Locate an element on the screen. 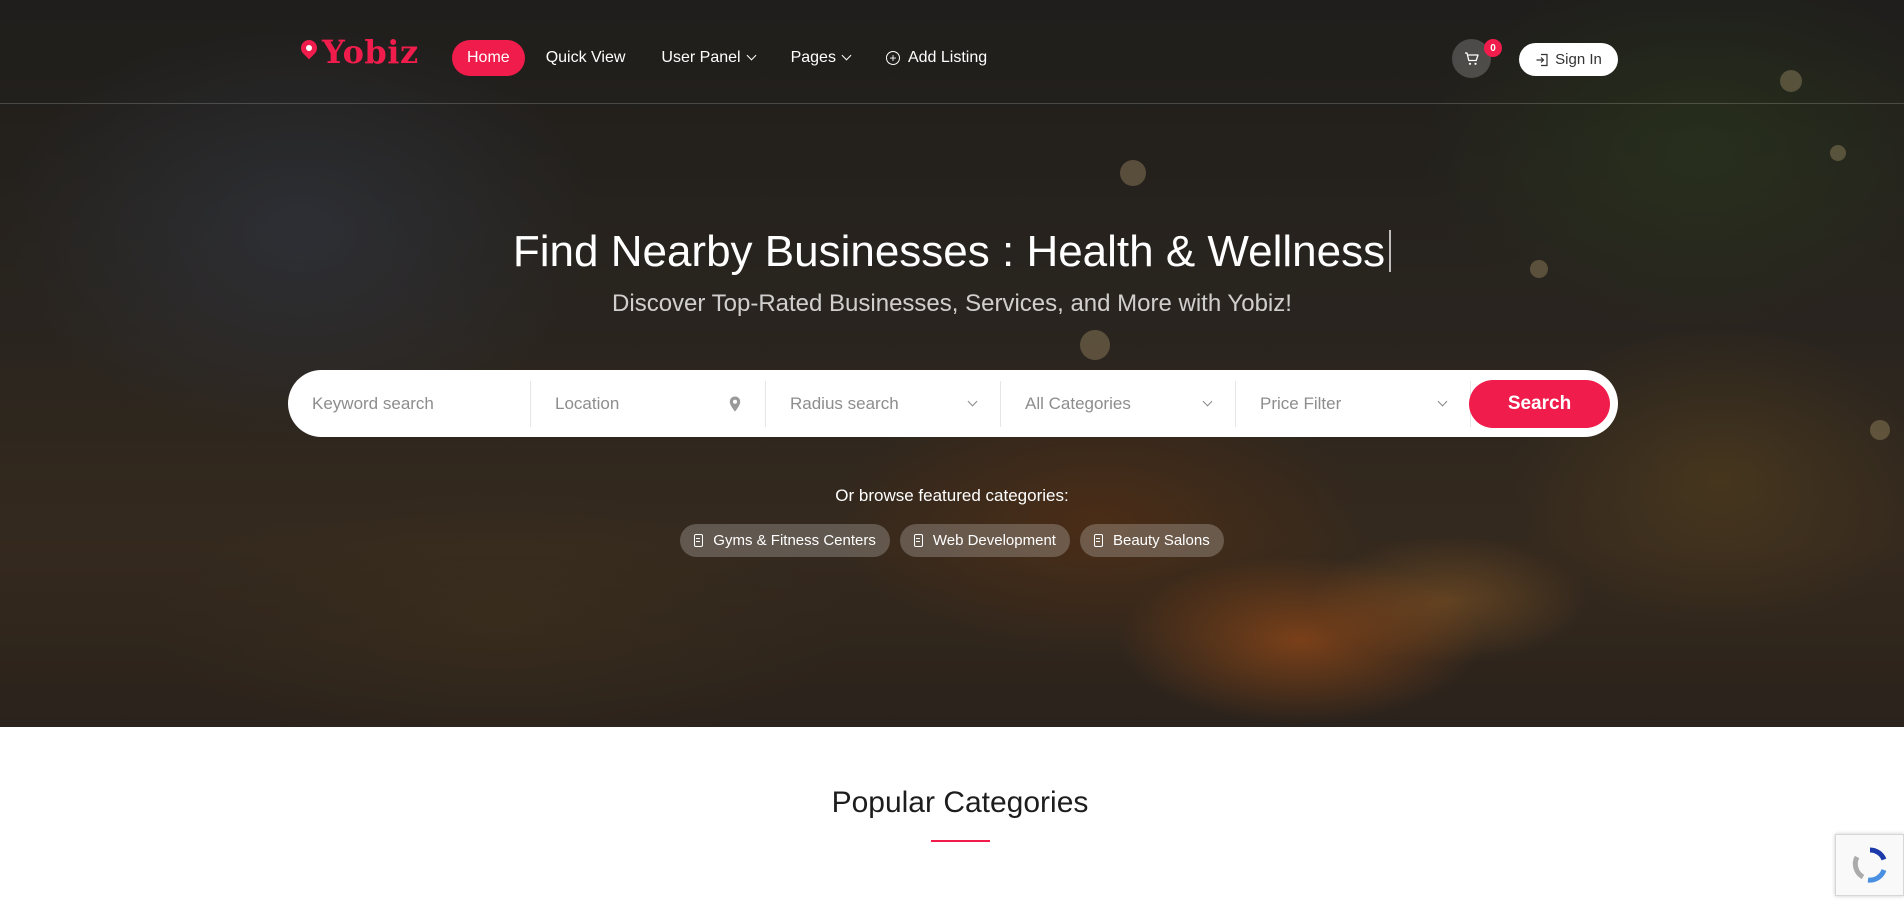 The height and width of the screenshot is (907, 1904). chip-label: Beauty Salons is located at coordinates (1161, 540).